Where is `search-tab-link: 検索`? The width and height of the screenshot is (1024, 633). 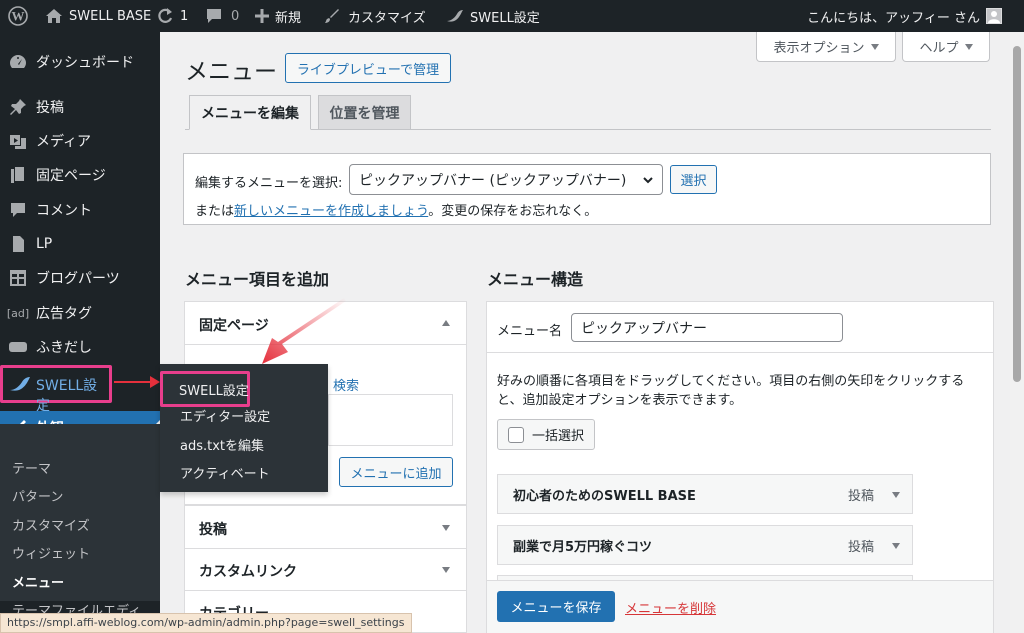 search-tab-link: 検索 is located at coordinates (346, 384).